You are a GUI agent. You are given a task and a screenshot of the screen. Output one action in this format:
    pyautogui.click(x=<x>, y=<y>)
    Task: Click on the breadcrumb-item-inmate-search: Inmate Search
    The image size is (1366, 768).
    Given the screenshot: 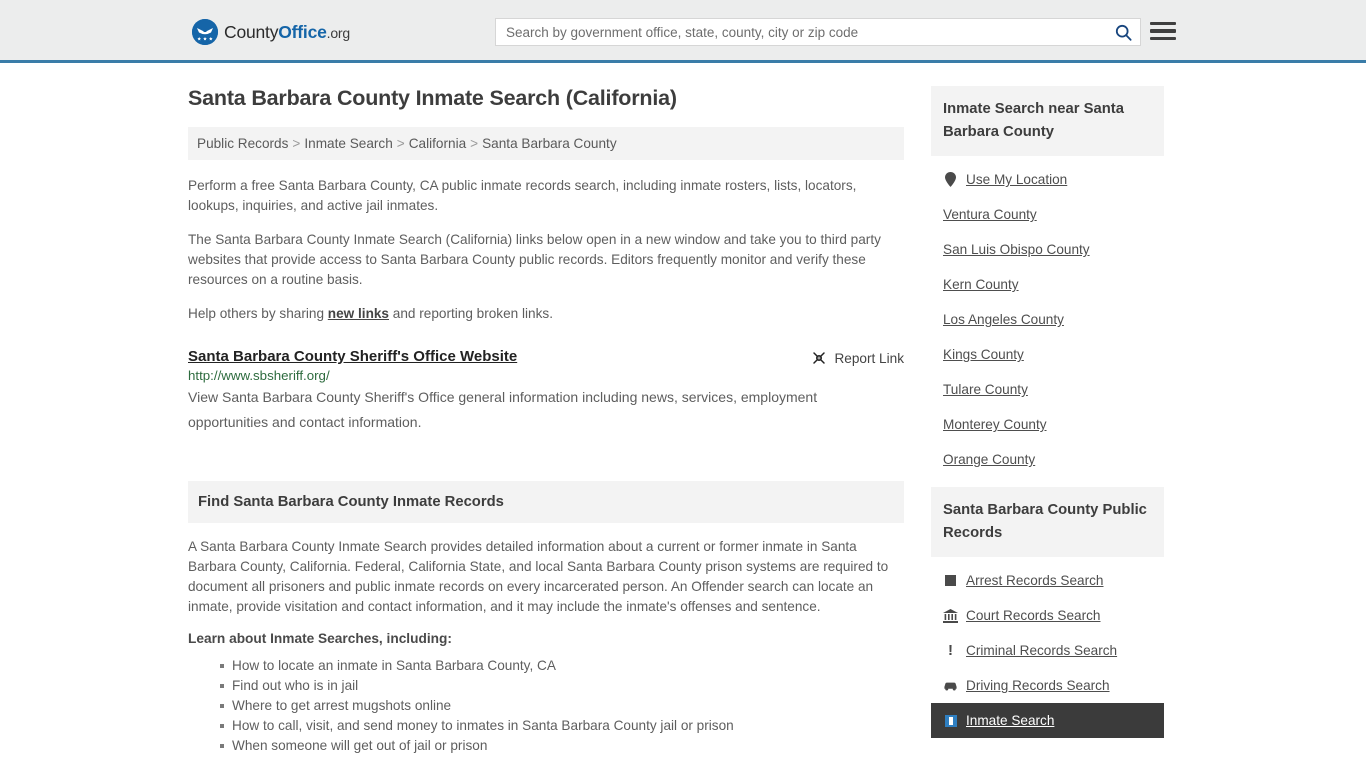 What is the action you would take?
    pyautogui.click(x=348, y=143)
    